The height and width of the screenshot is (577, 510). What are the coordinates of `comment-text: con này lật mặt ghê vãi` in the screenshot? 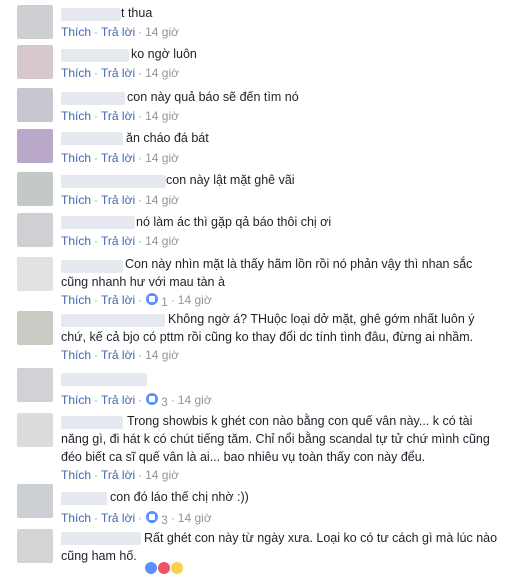 It's located at (230, 180).